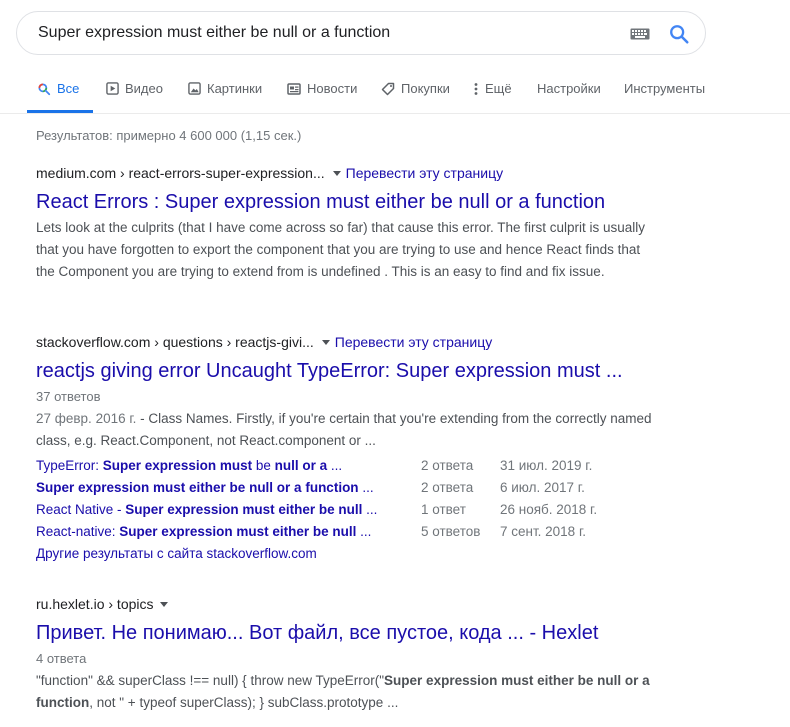 The width and height of the screenshot is (790, 727). What do you see at coordinates (86, 418) in the screenshot?
I see `result-date: 27 февр. 2016 г.` at bounding box center [86, 418].